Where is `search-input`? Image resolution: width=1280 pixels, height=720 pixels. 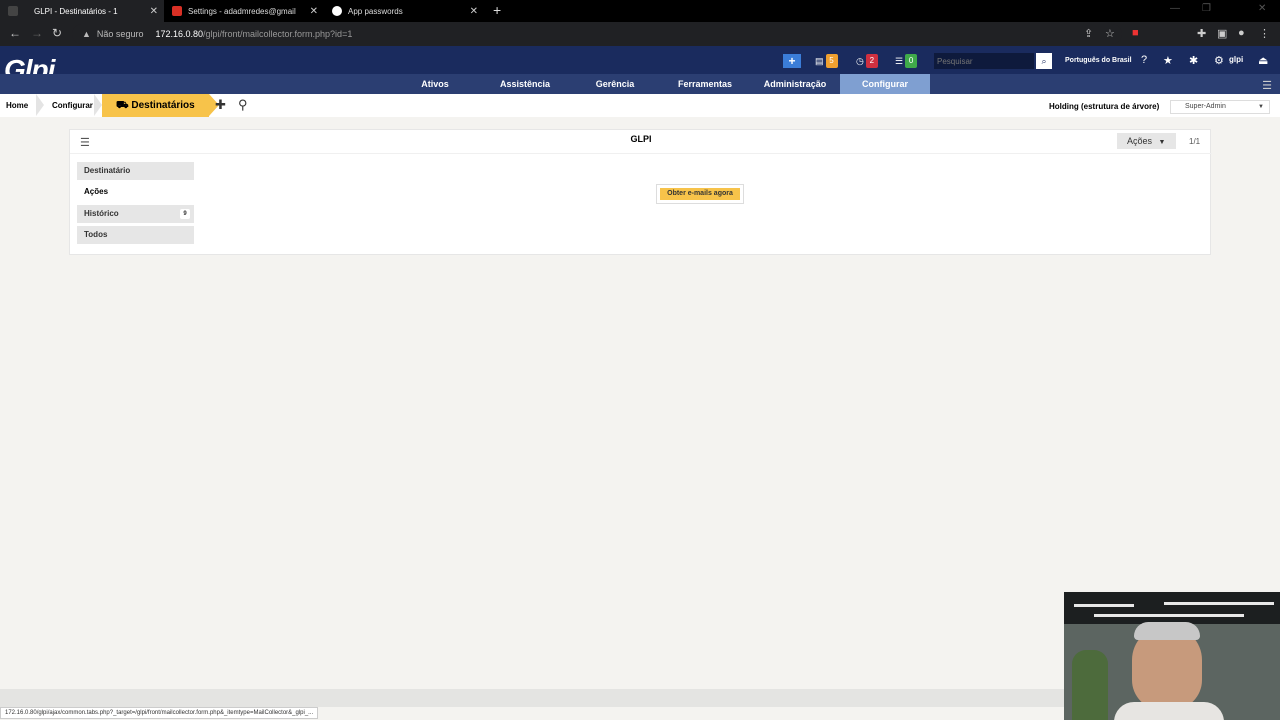
search-input is located at coordinates (984, 61).